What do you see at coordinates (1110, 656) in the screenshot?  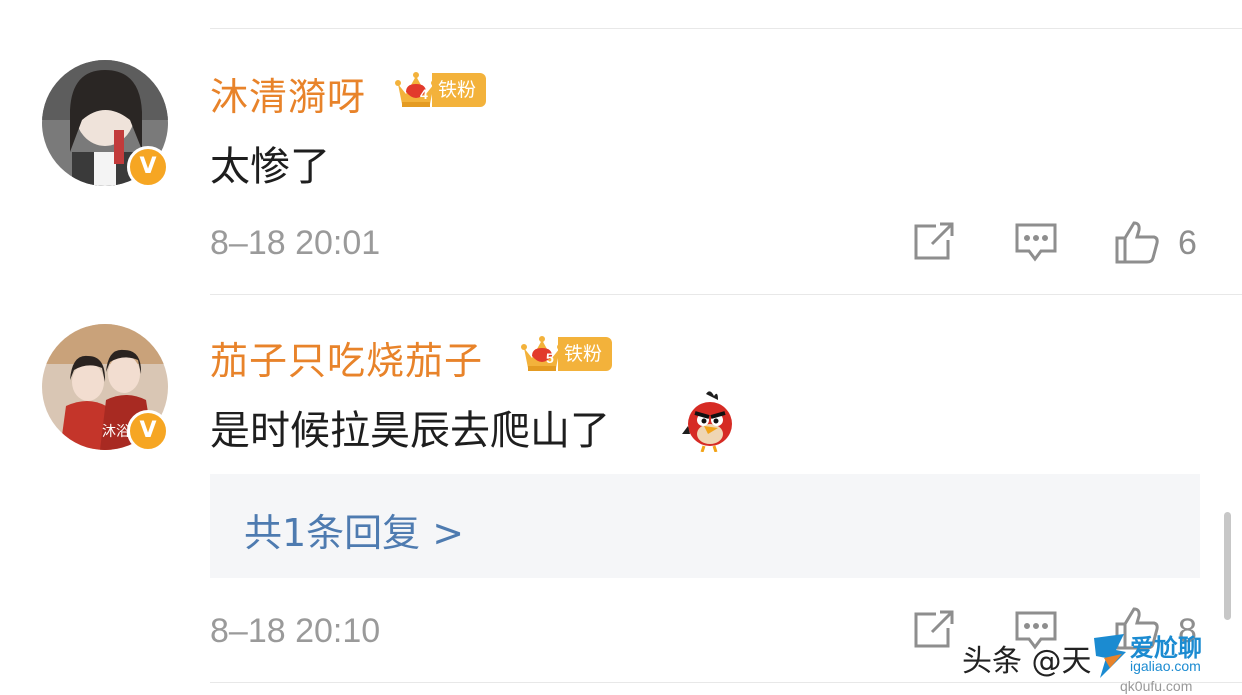 I see `watermark-logo-icon` at bounding box center [1110, 656].